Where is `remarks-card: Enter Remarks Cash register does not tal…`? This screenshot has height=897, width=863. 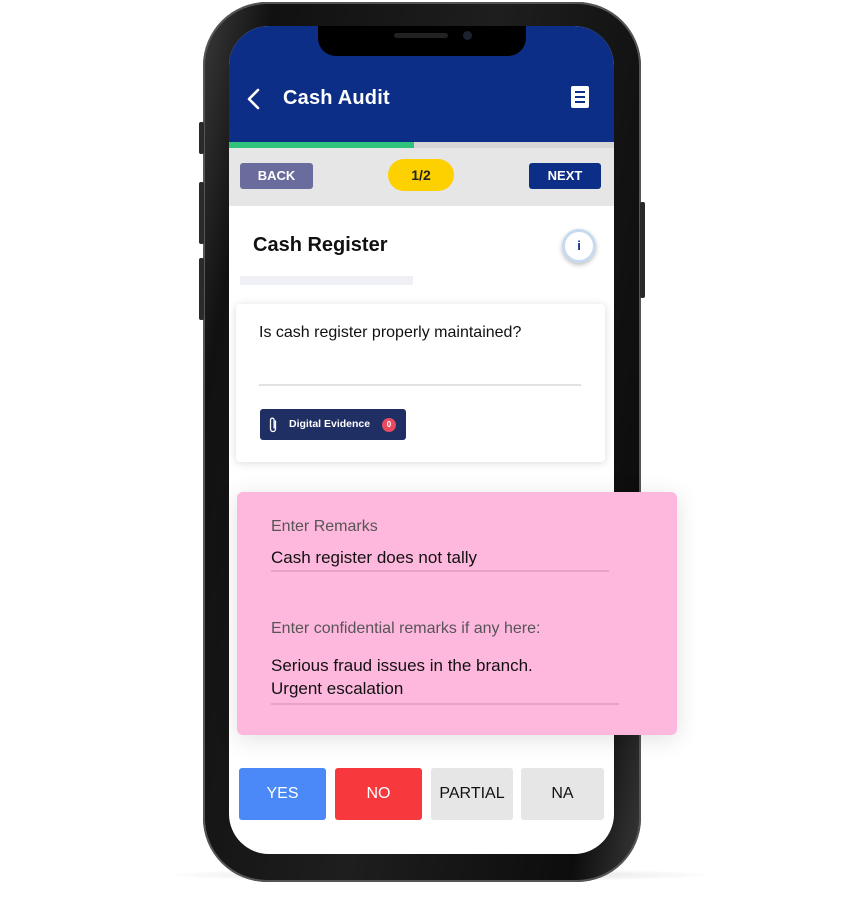
remarks-card: Enter Remarks Cash register does not tal… is located at coordinates (457, 613).